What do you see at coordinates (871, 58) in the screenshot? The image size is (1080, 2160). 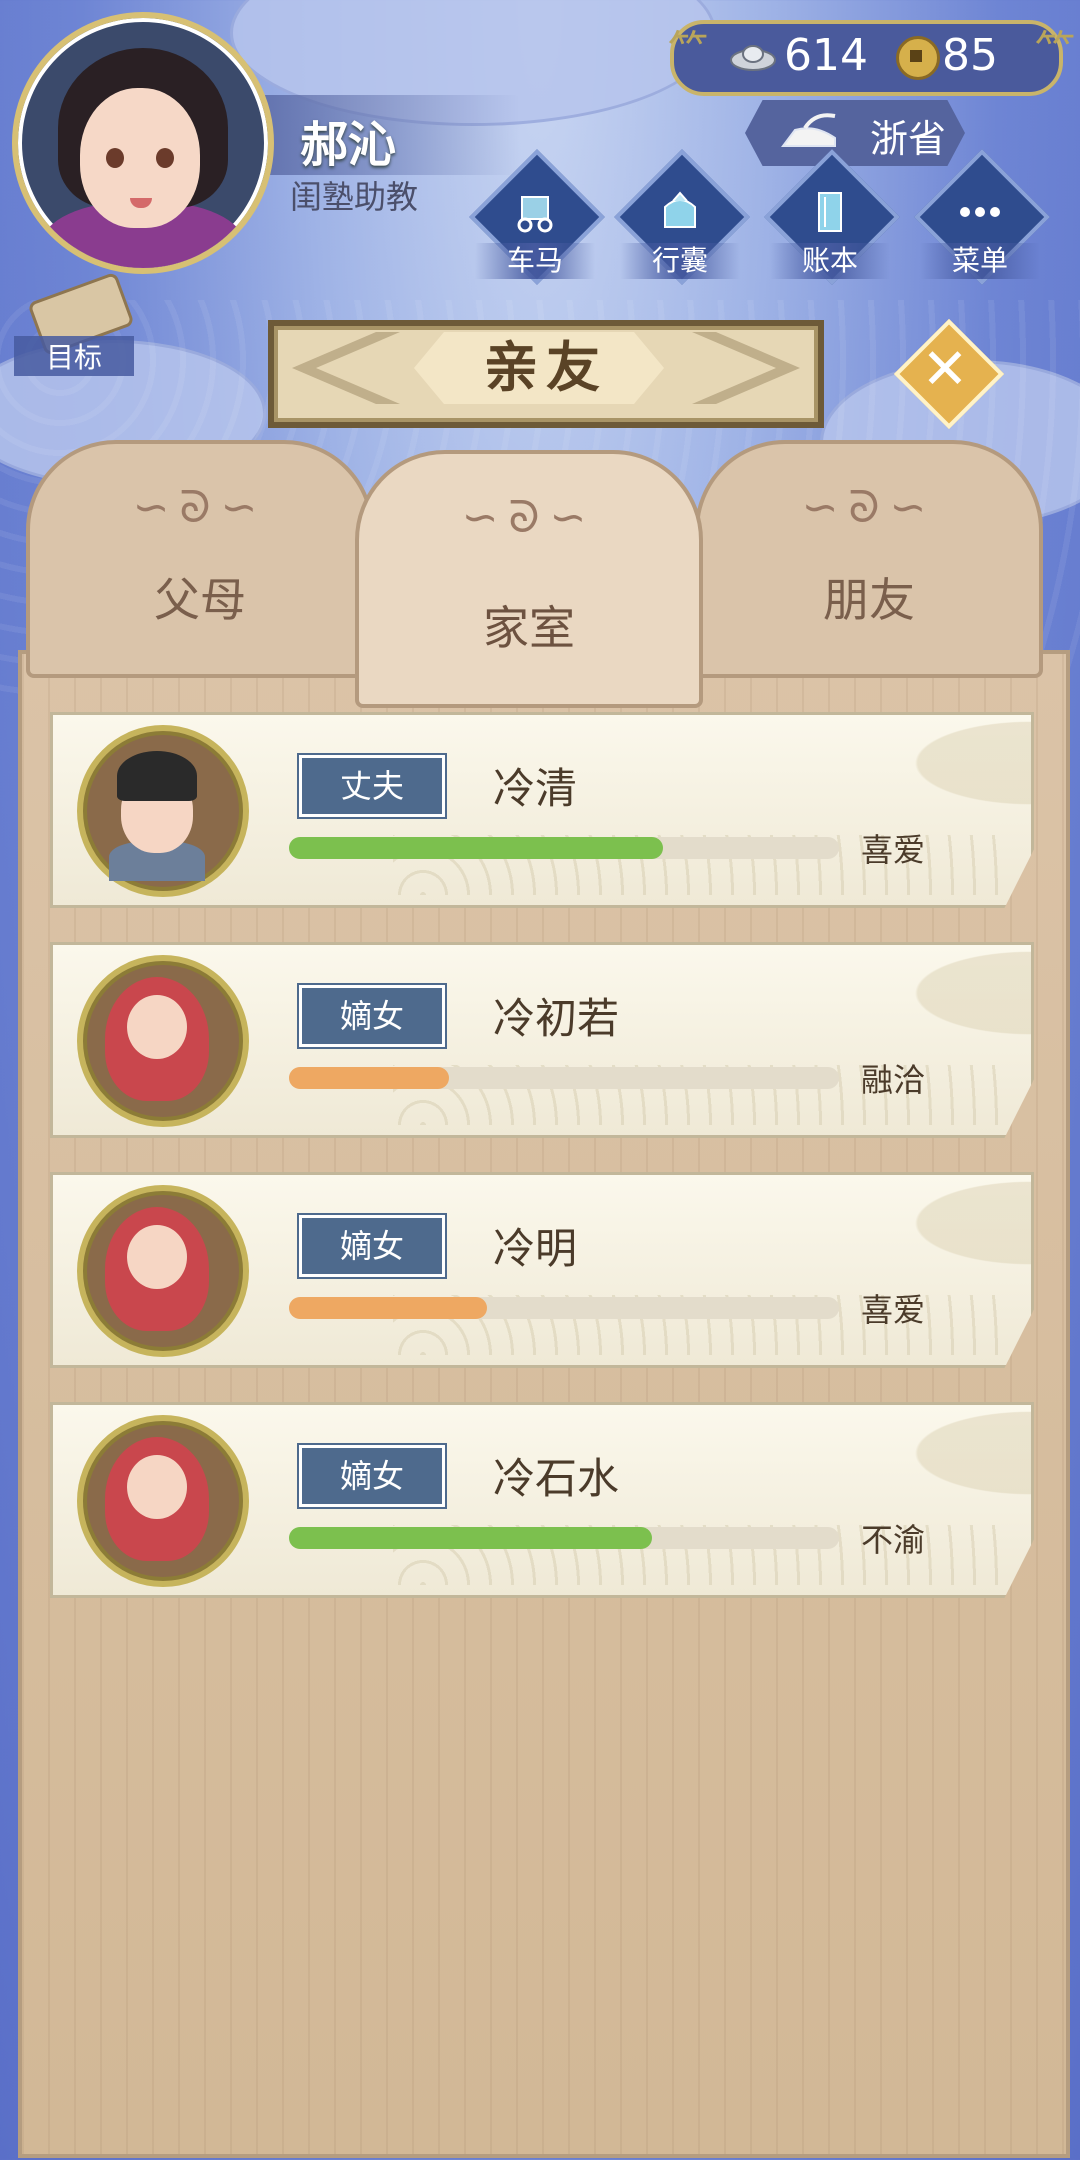 I see `currency-bar: ⺮ 614 85 ⺮` at bounding box center [871, 58].